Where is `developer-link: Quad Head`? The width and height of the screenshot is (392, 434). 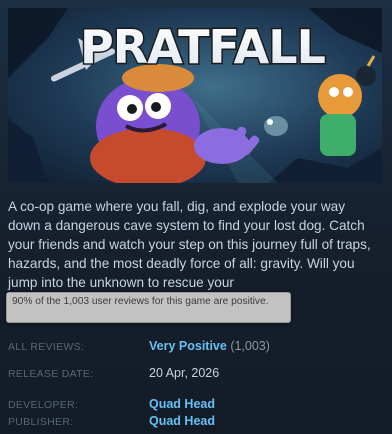
developer-link: Quad Head is located at coordinates (182, 404).